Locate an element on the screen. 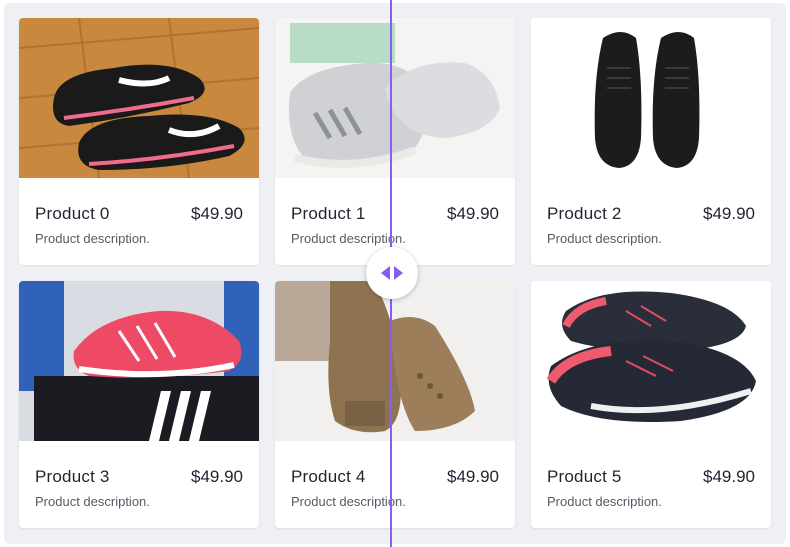 This screenshot has height=547, width=790. product-card: Product 4 $49.90 Product description. is located at coordinates (395, 404).